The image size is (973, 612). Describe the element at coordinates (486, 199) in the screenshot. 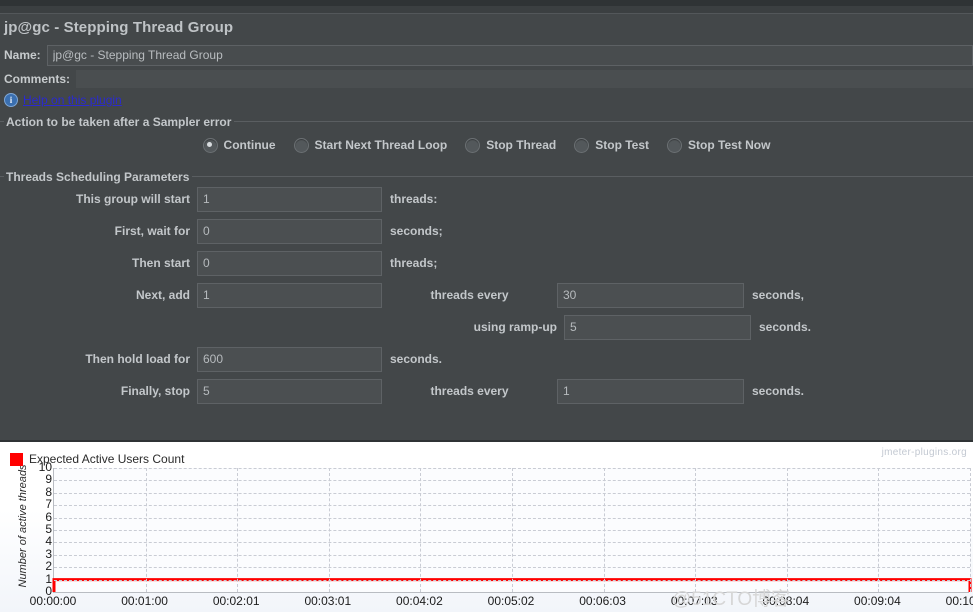

I see `row-this-group-will-start: This group will start threads:` at that location.